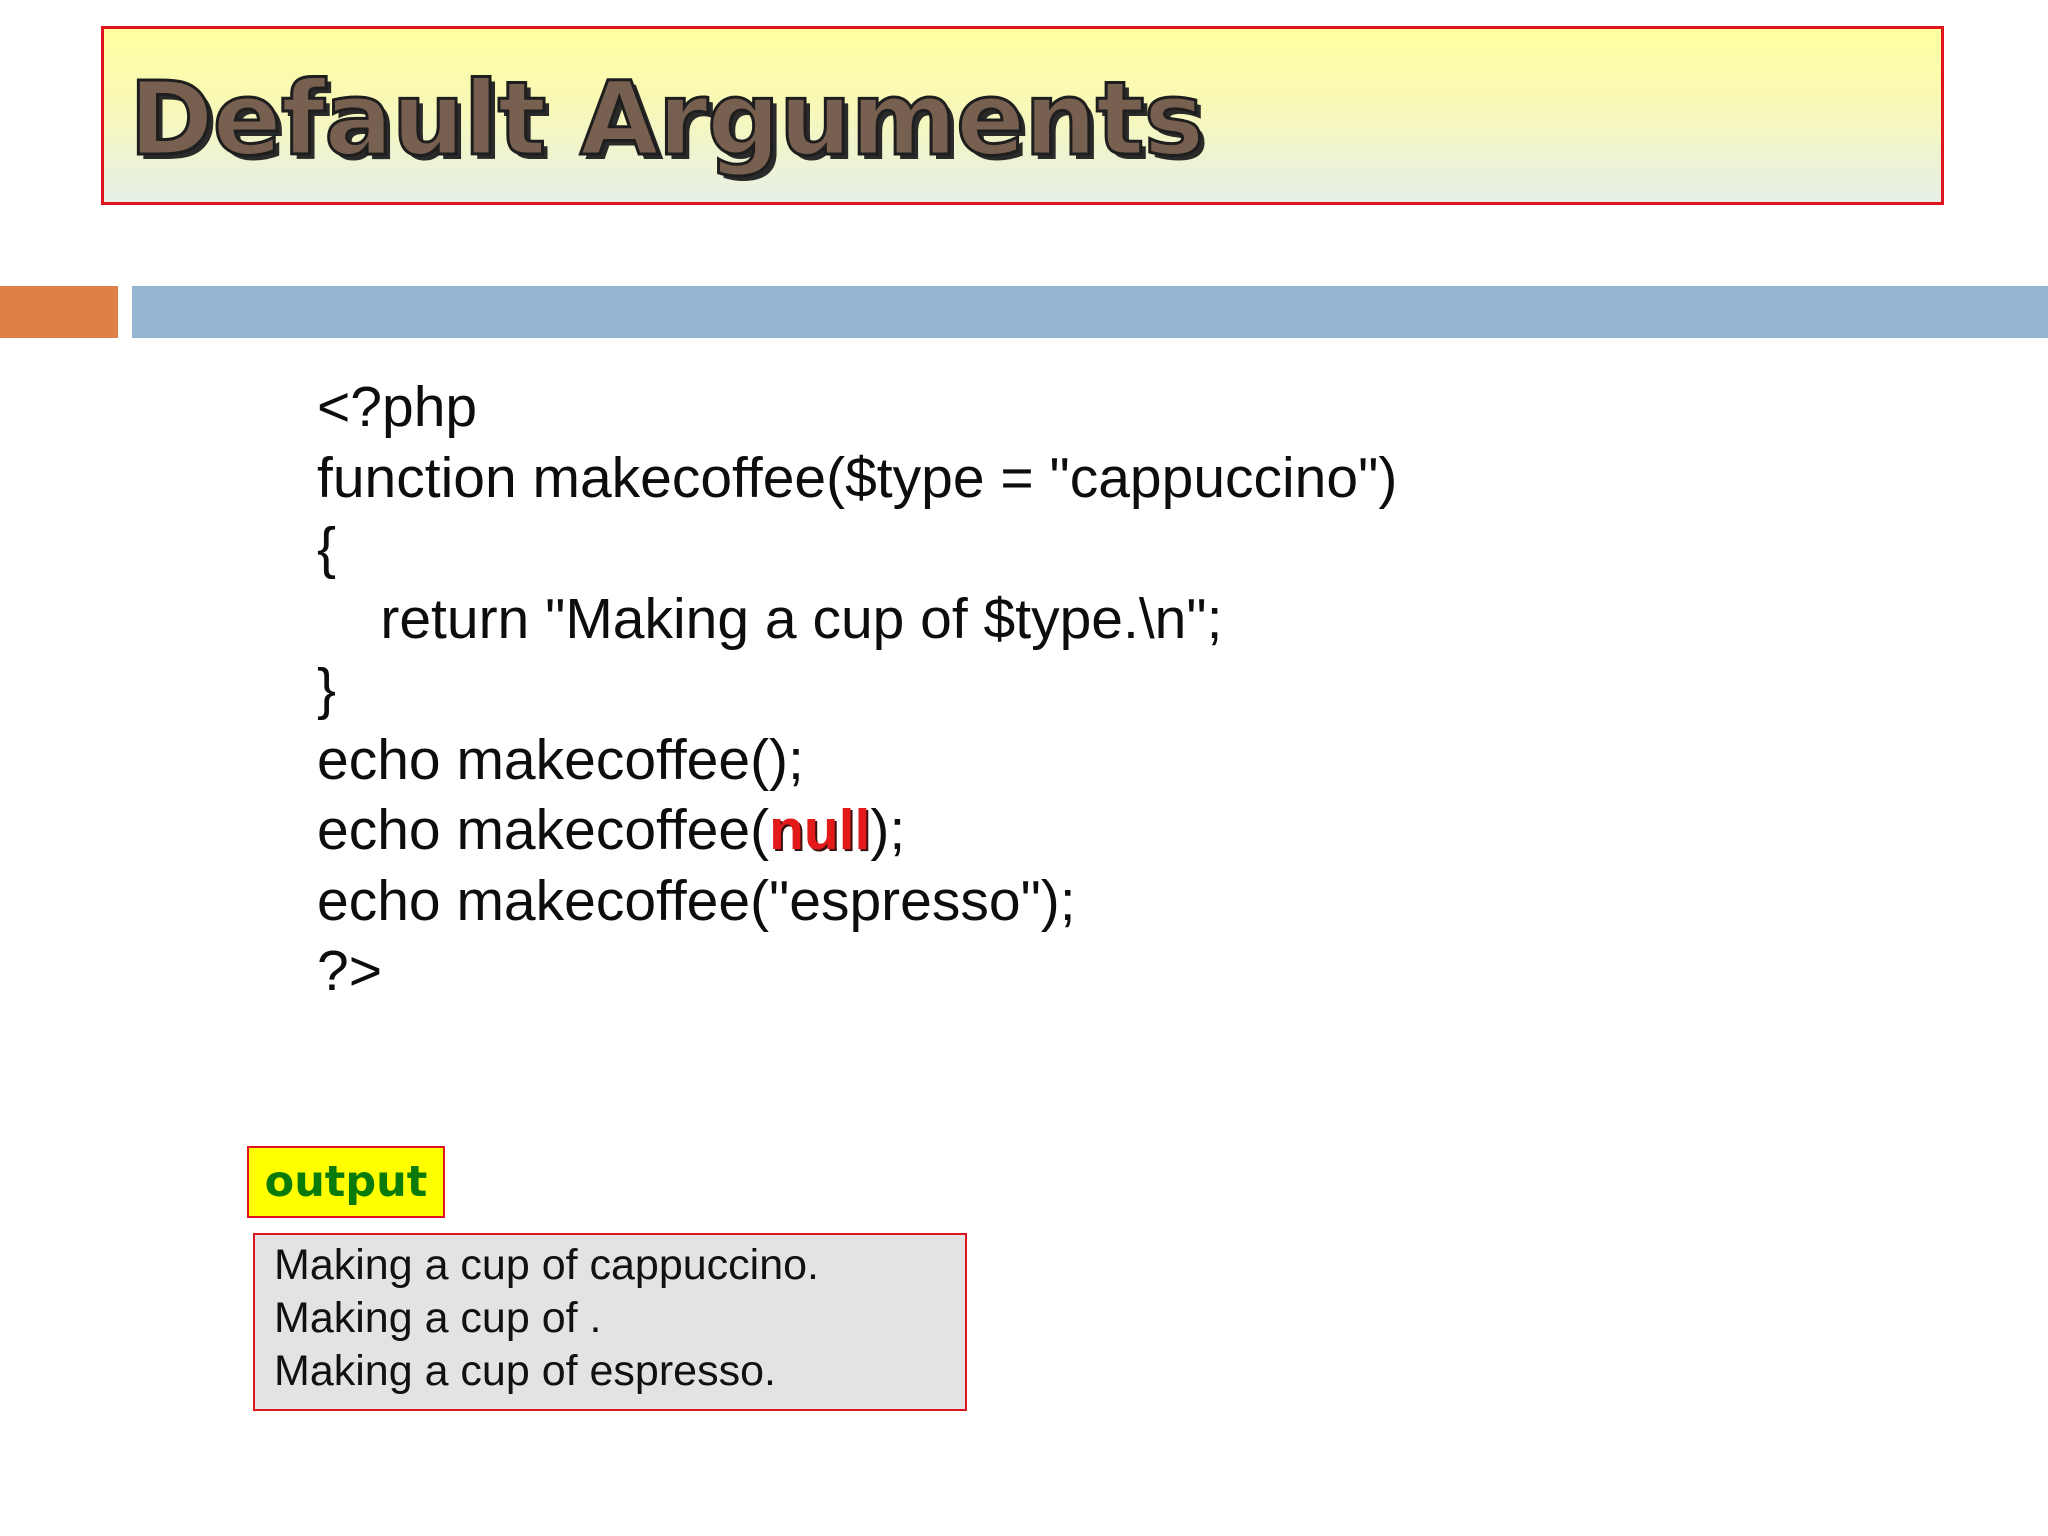  What do you see at coordinates (438, 1318) in the screenshot?
I see `output-line-null: Making a cup of .` at bounding box center [438, 1318].